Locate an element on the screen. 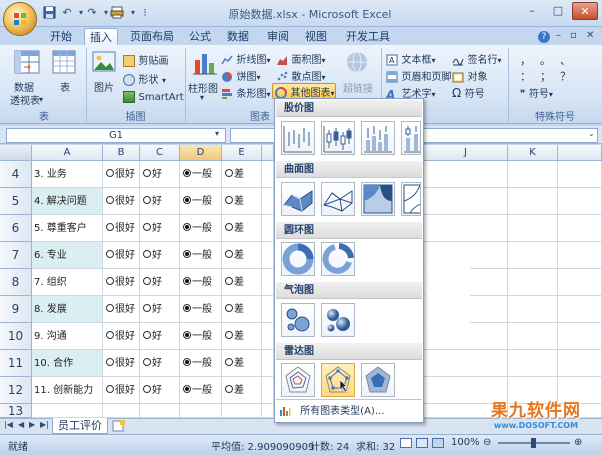 The image size is (602, 455). row-label-cell: 8. 发展 is located at coordinates (67, 309).